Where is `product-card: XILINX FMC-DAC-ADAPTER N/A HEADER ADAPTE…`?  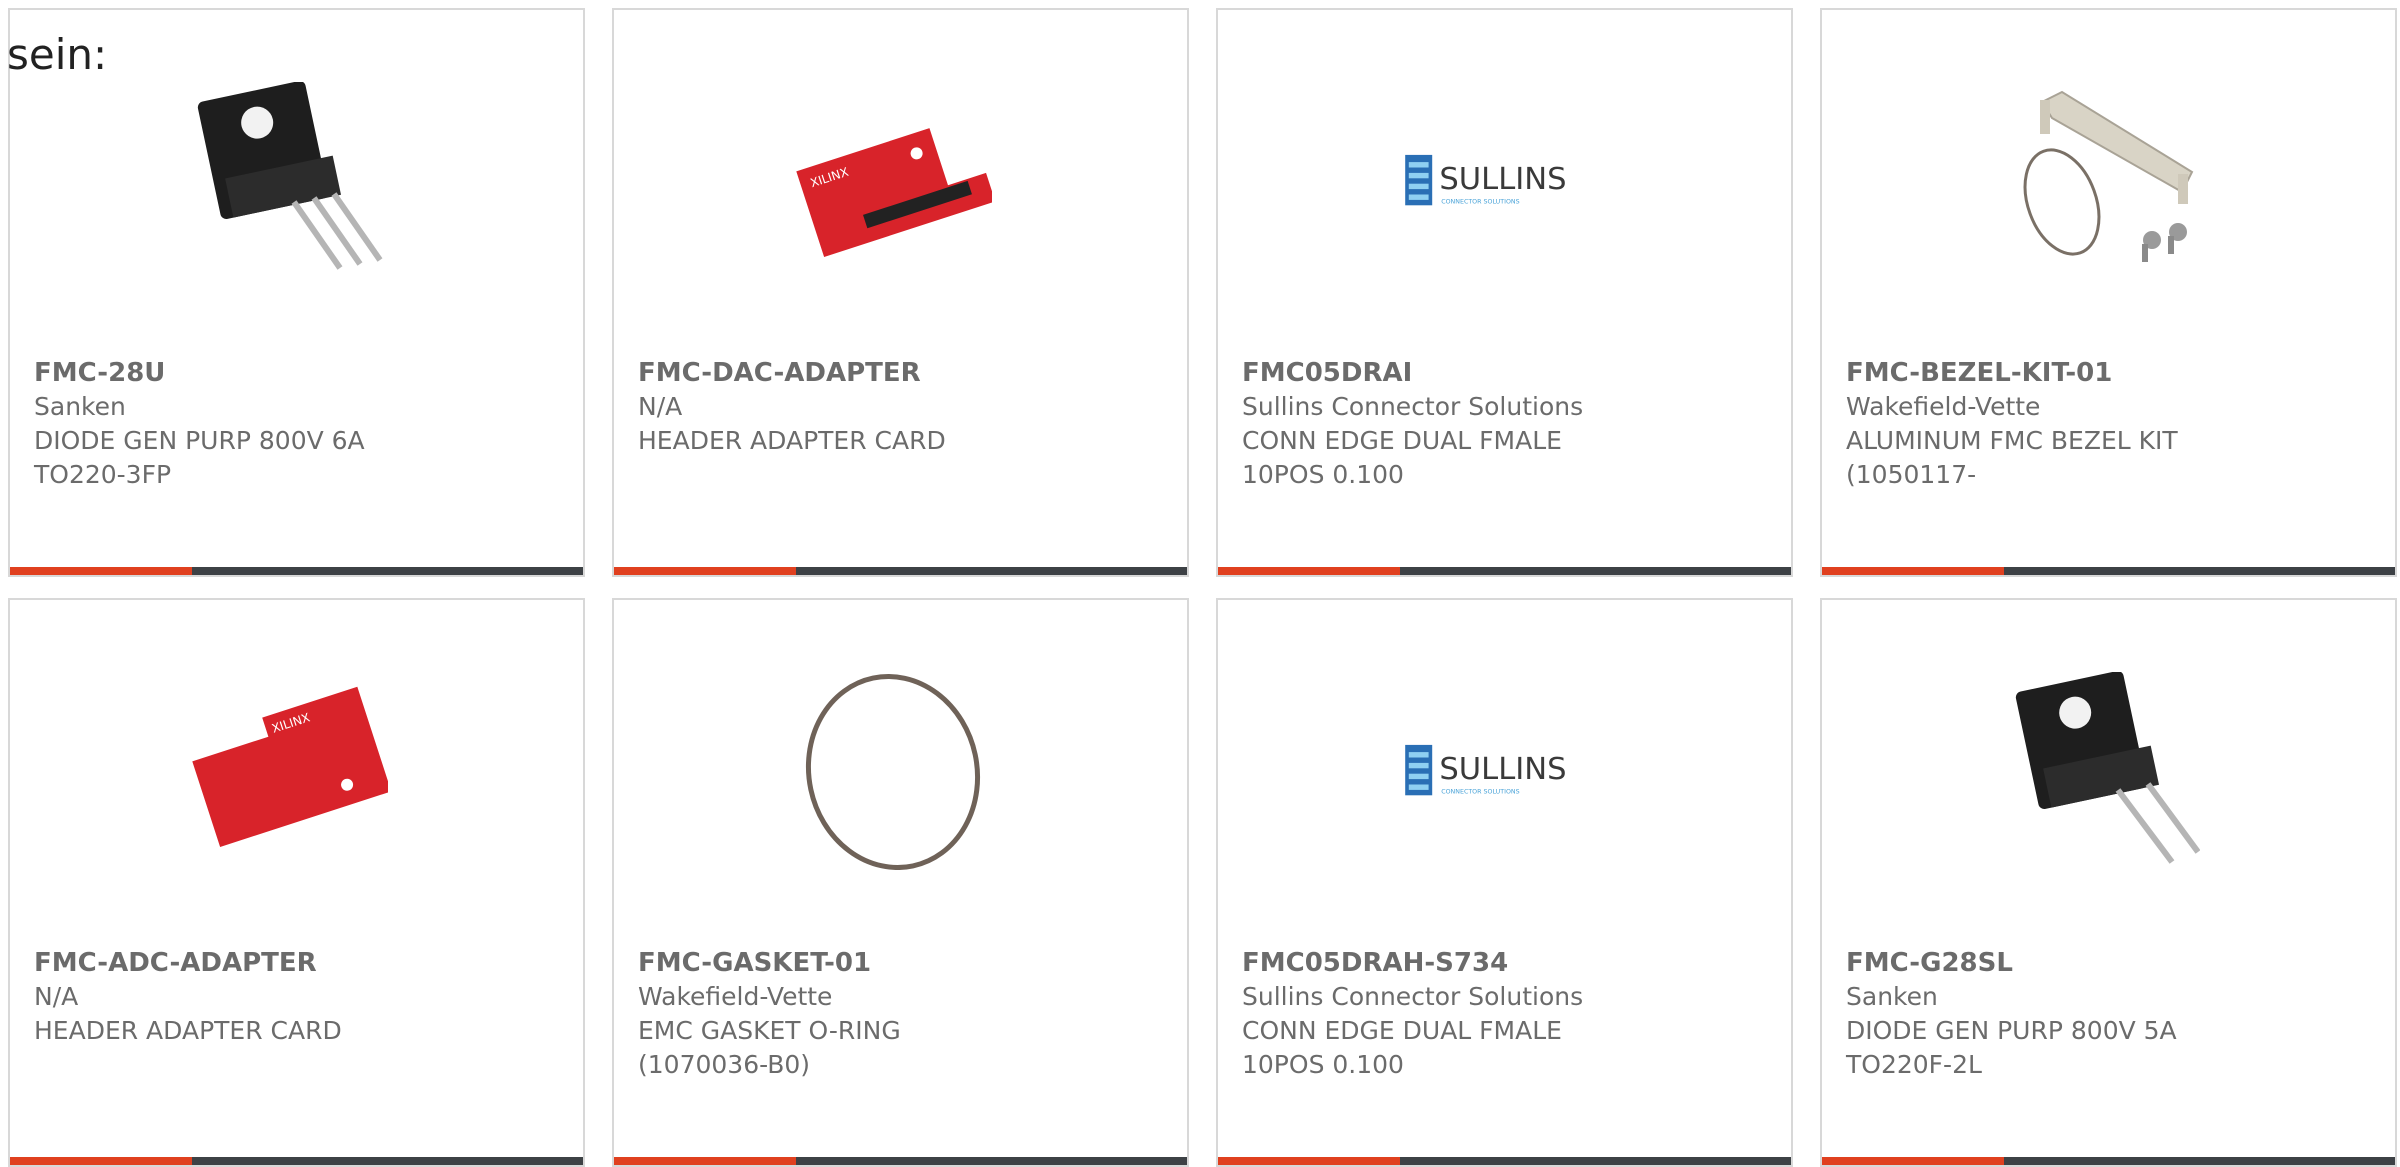
product-card: XILINX FMC-DAC-ADAPTER N/A HEADER ADAPTE… is located at coordinates (900, 292).